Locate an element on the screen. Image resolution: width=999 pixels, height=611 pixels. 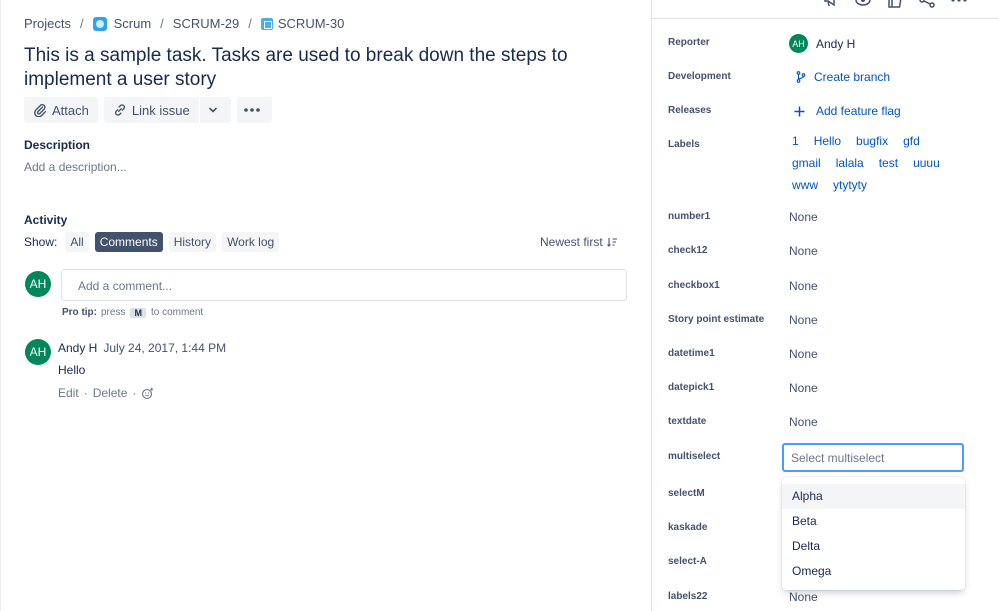
description-heading: Description is located at coordinates (57, 145).